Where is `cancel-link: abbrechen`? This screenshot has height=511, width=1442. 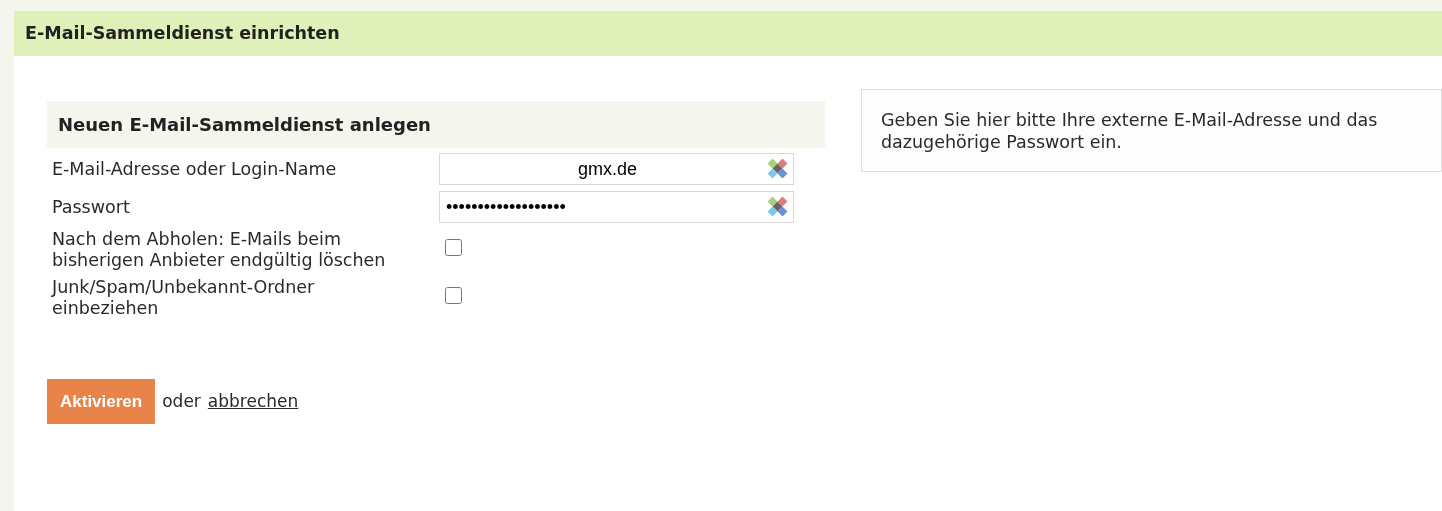 cancel-link: abbrechen is located at coordinates (253, 401).